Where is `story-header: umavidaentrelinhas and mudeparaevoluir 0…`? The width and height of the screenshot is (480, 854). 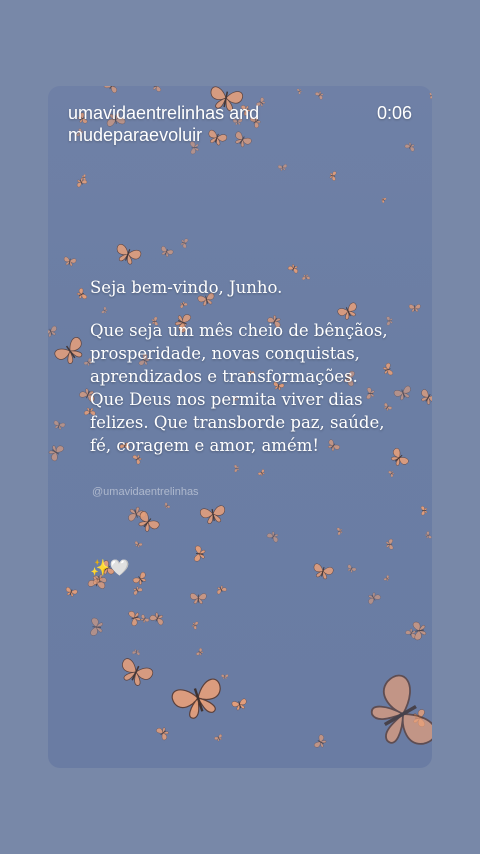
story-header: umavidaentrelinhas and mudeparaevoluir 0… is located at coordinates (240, 124).